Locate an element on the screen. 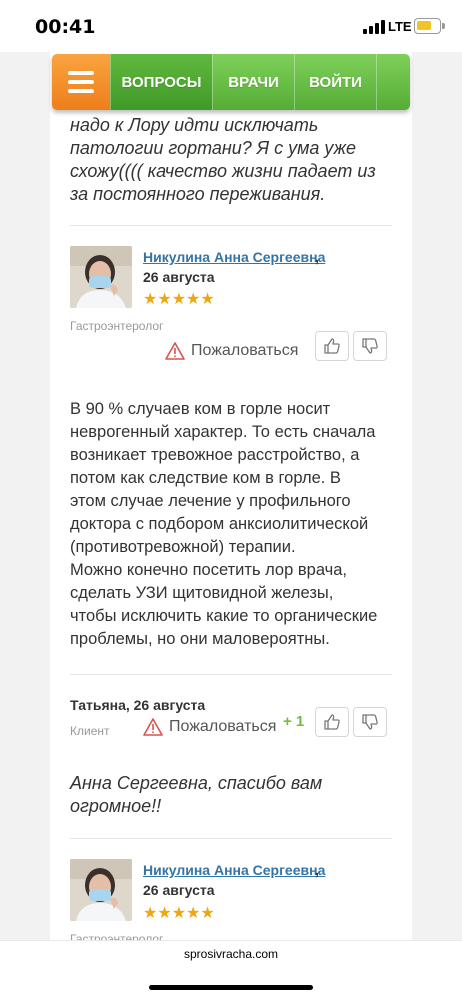 The height and width of the screenshot is (1000, 462). answer-line: проблемы, но они маловероятны. is located at coordinates (200, 639).